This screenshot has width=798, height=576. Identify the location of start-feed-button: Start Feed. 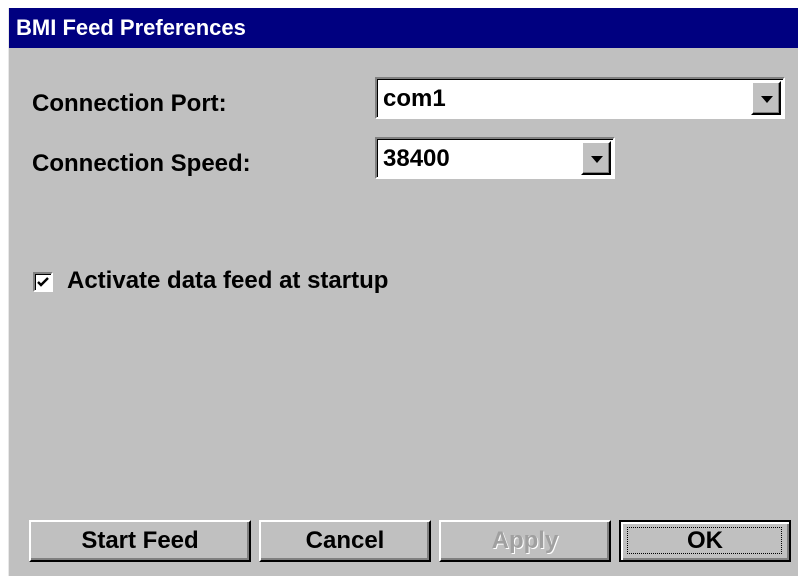
(140, 541).